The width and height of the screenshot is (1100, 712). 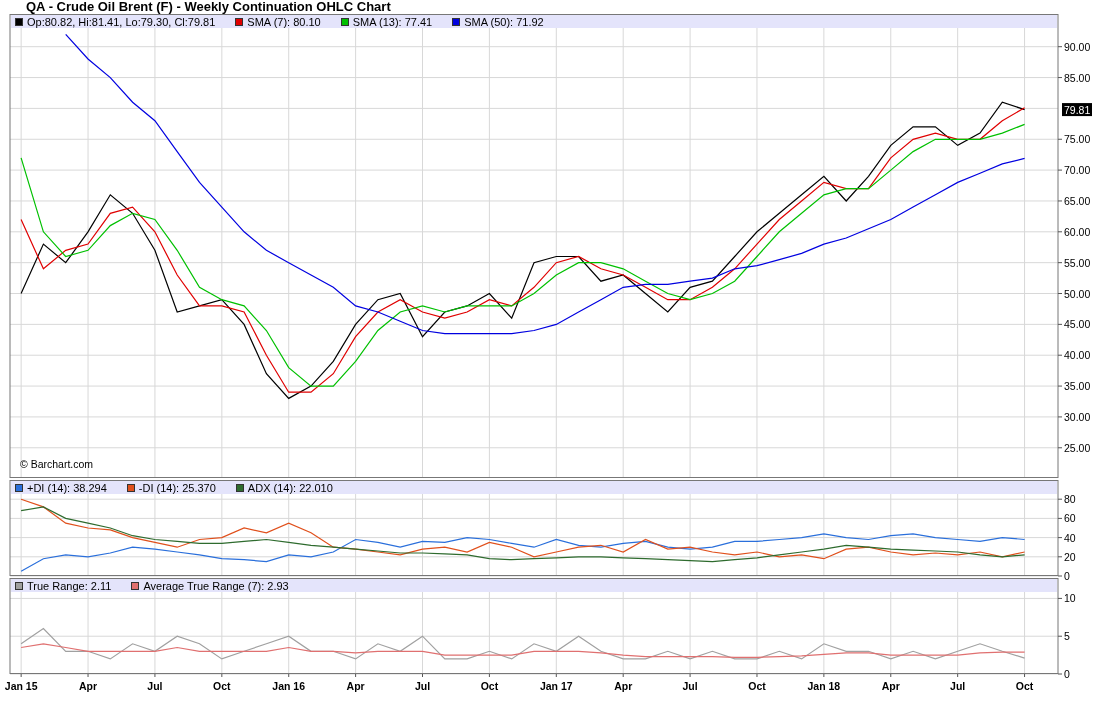 What do you see at coordinates (1077, 200) in the screenshot?
I see `axis-label: 65.00` at bounding box center [1077, 200].